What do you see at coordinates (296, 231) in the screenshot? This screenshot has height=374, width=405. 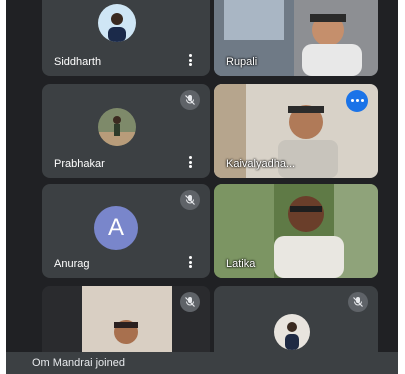 I see `participant-tile-latika: Latika` at bounding box center [296, 231].